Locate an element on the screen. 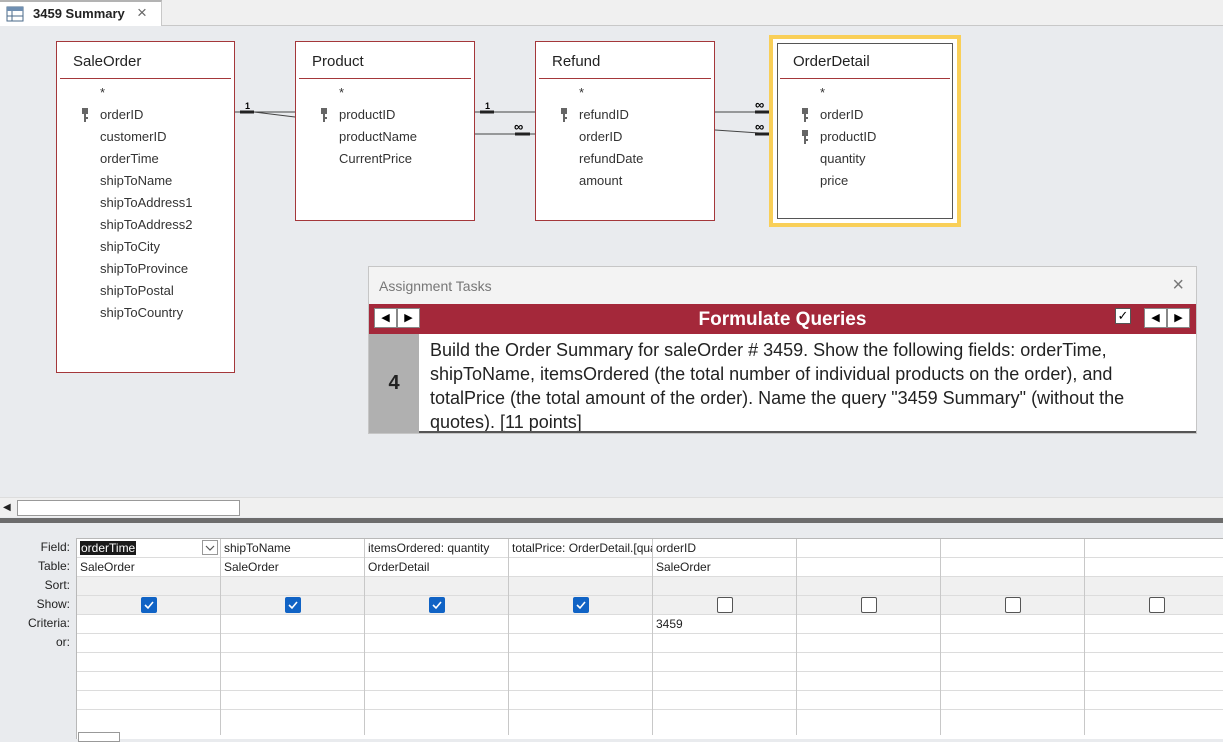 The width and height of the screenshot is (1223, 742). field-item: refundDate is located at coordinates (625, 159).